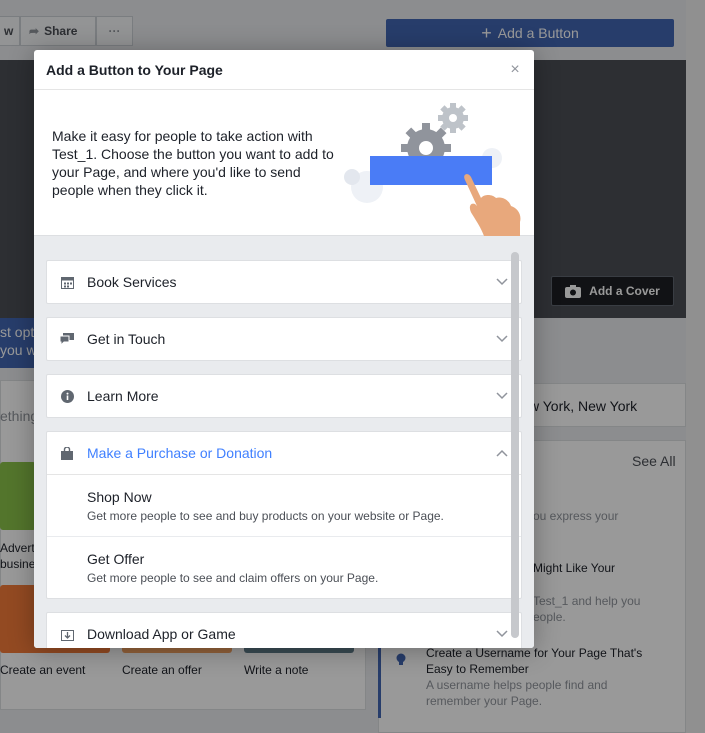 Image resolution: width=705 pixels, height=733 pixels. What do you see at coordinates (67, 396) in the screenshot?
I see `info-icon` at bounding box center [67, 396].